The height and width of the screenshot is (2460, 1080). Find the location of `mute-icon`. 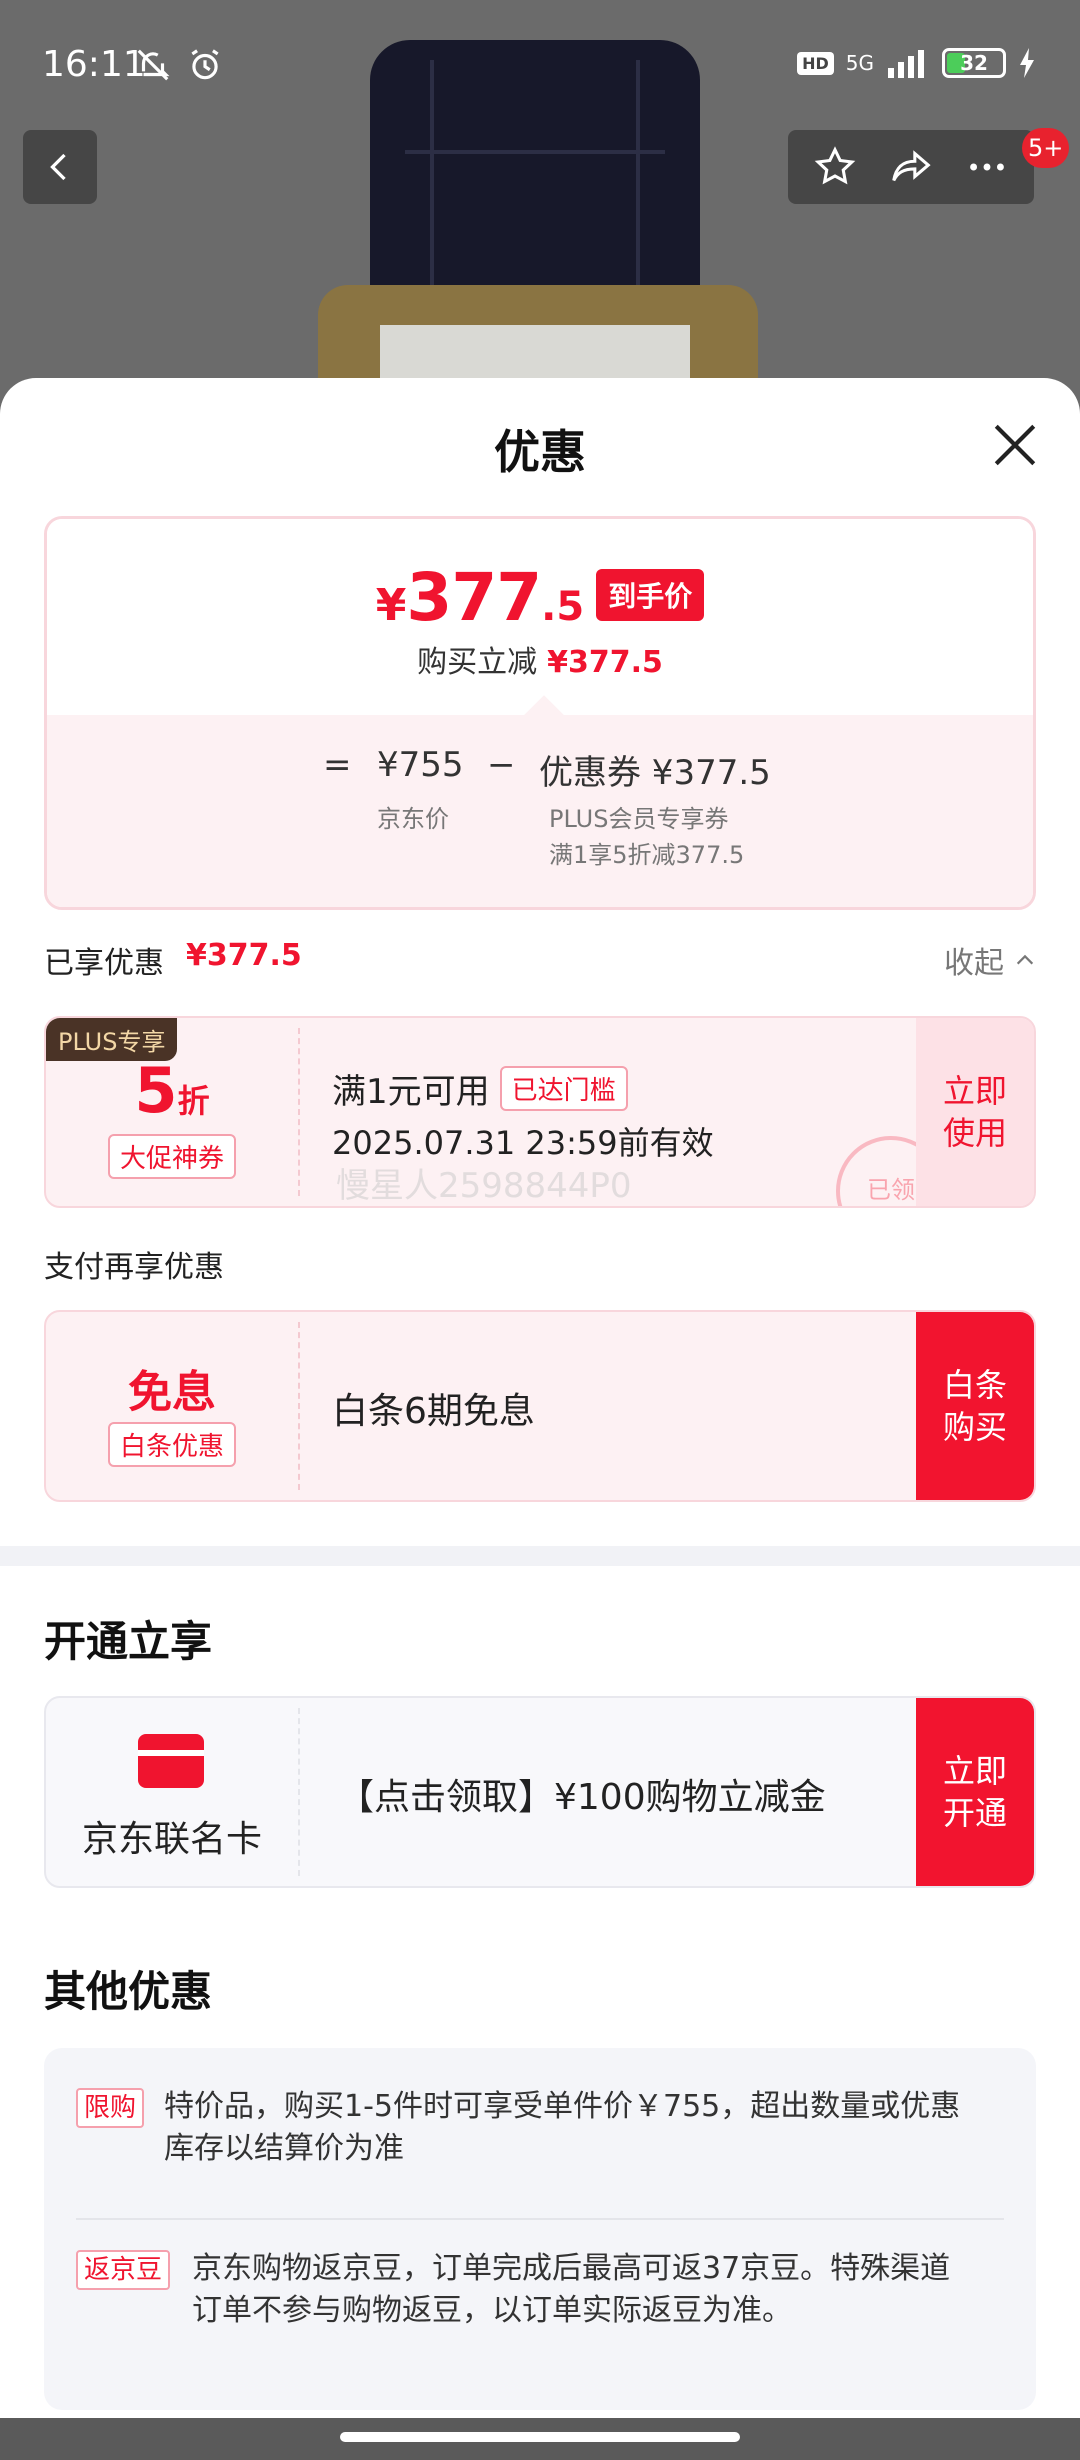

mute-icon is located at coordinates (153, 65).